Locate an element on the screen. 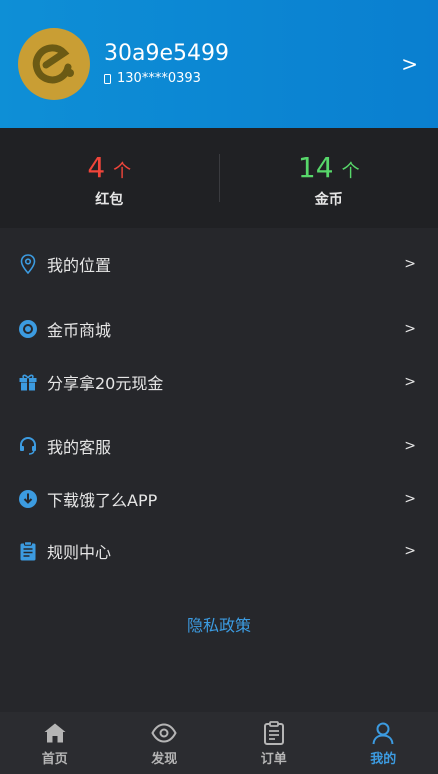  eleme-logo-icon is located at coordinates (54, 64).